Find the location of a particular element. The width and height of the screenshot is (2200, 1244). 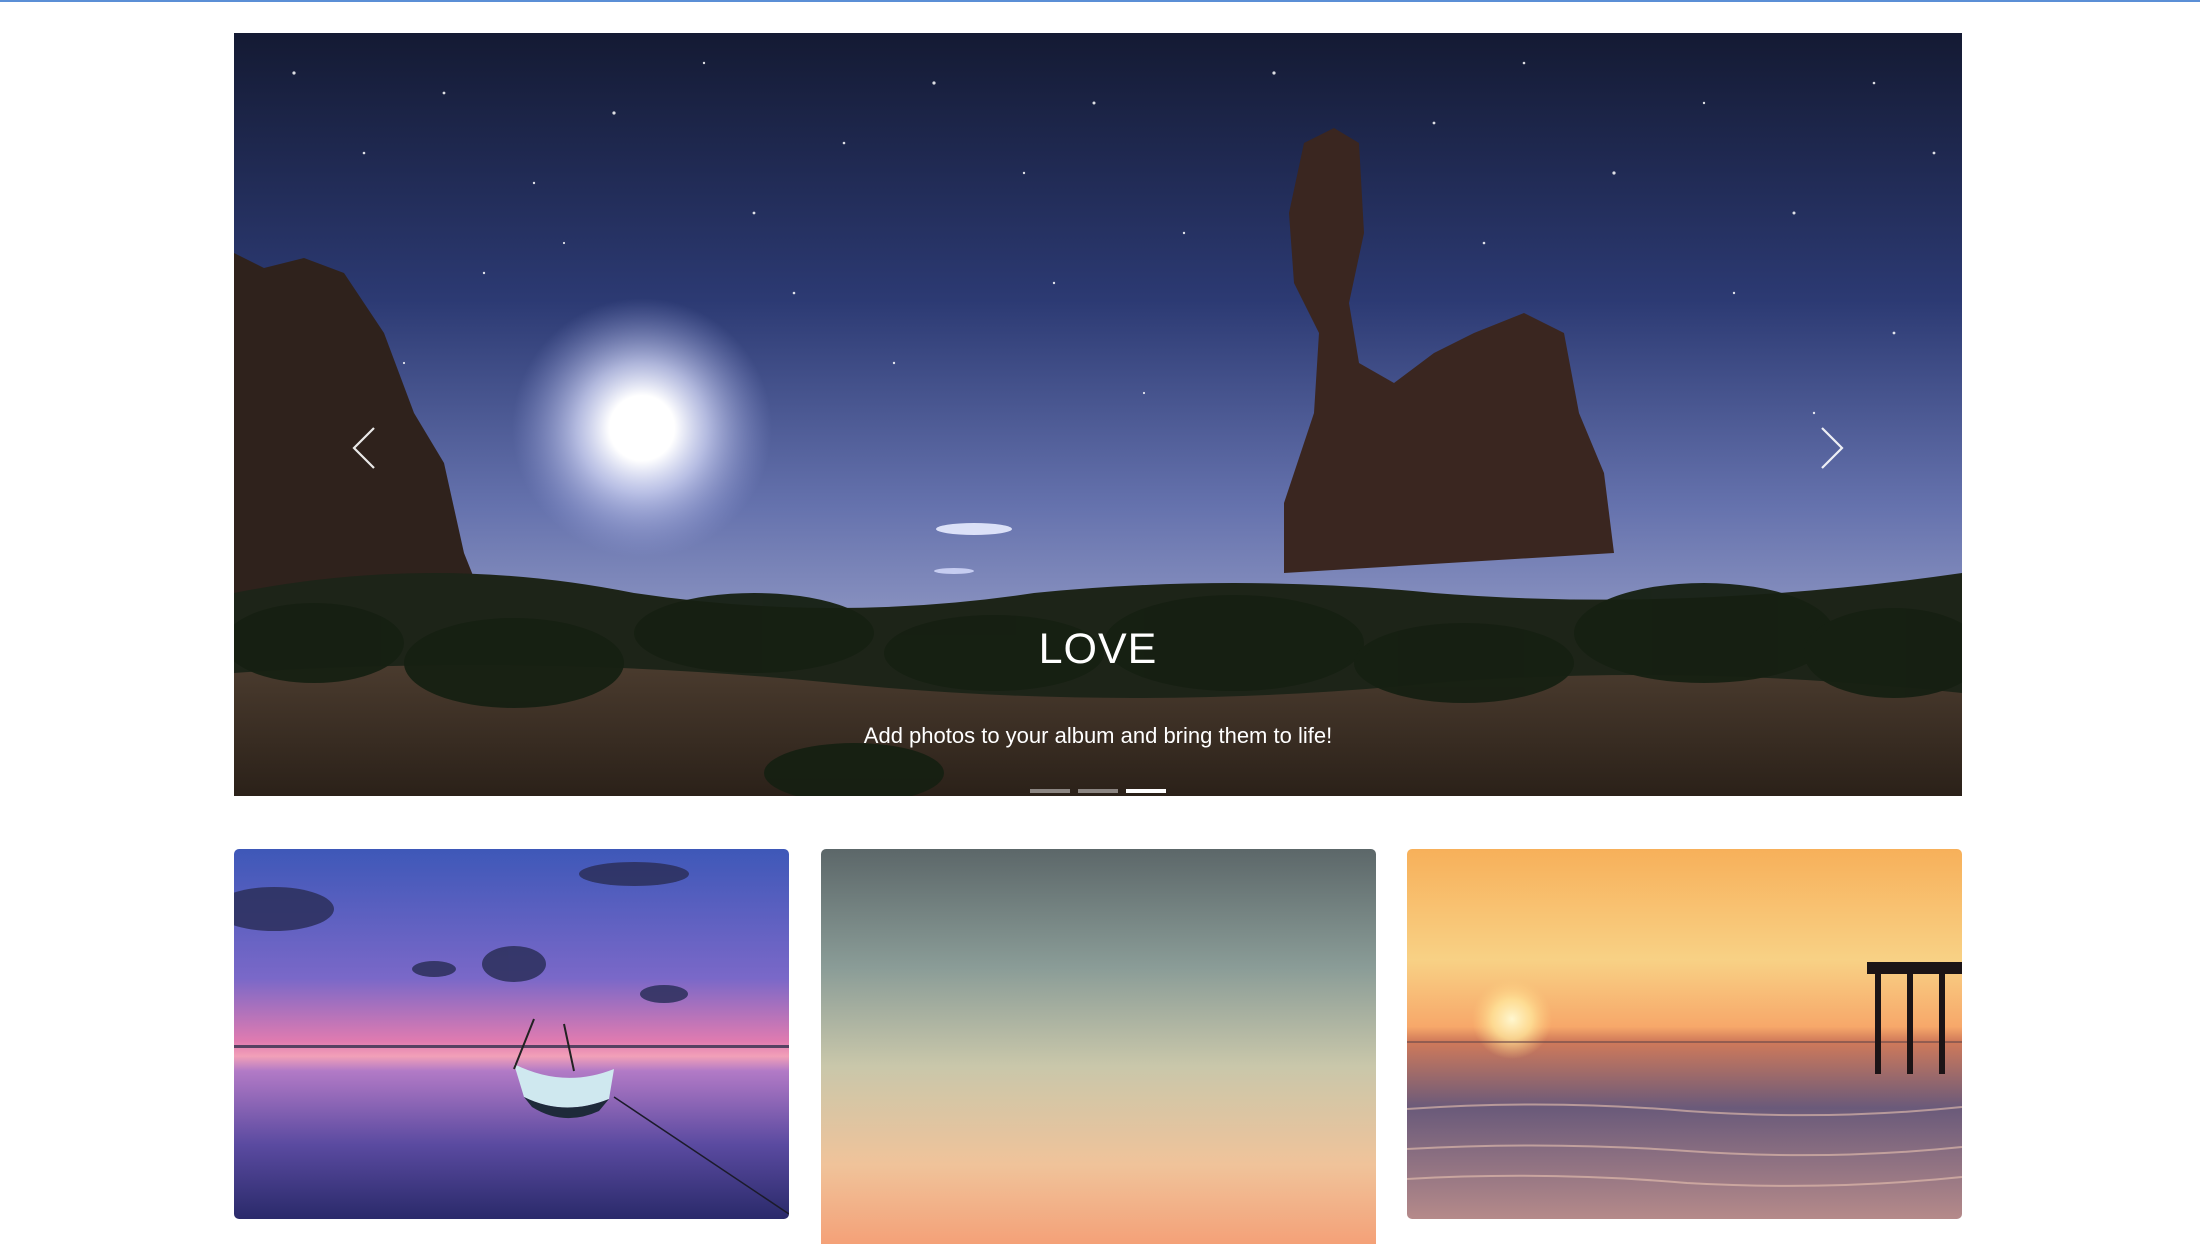

carousel-next-button is located at coordinates (1832, 448).